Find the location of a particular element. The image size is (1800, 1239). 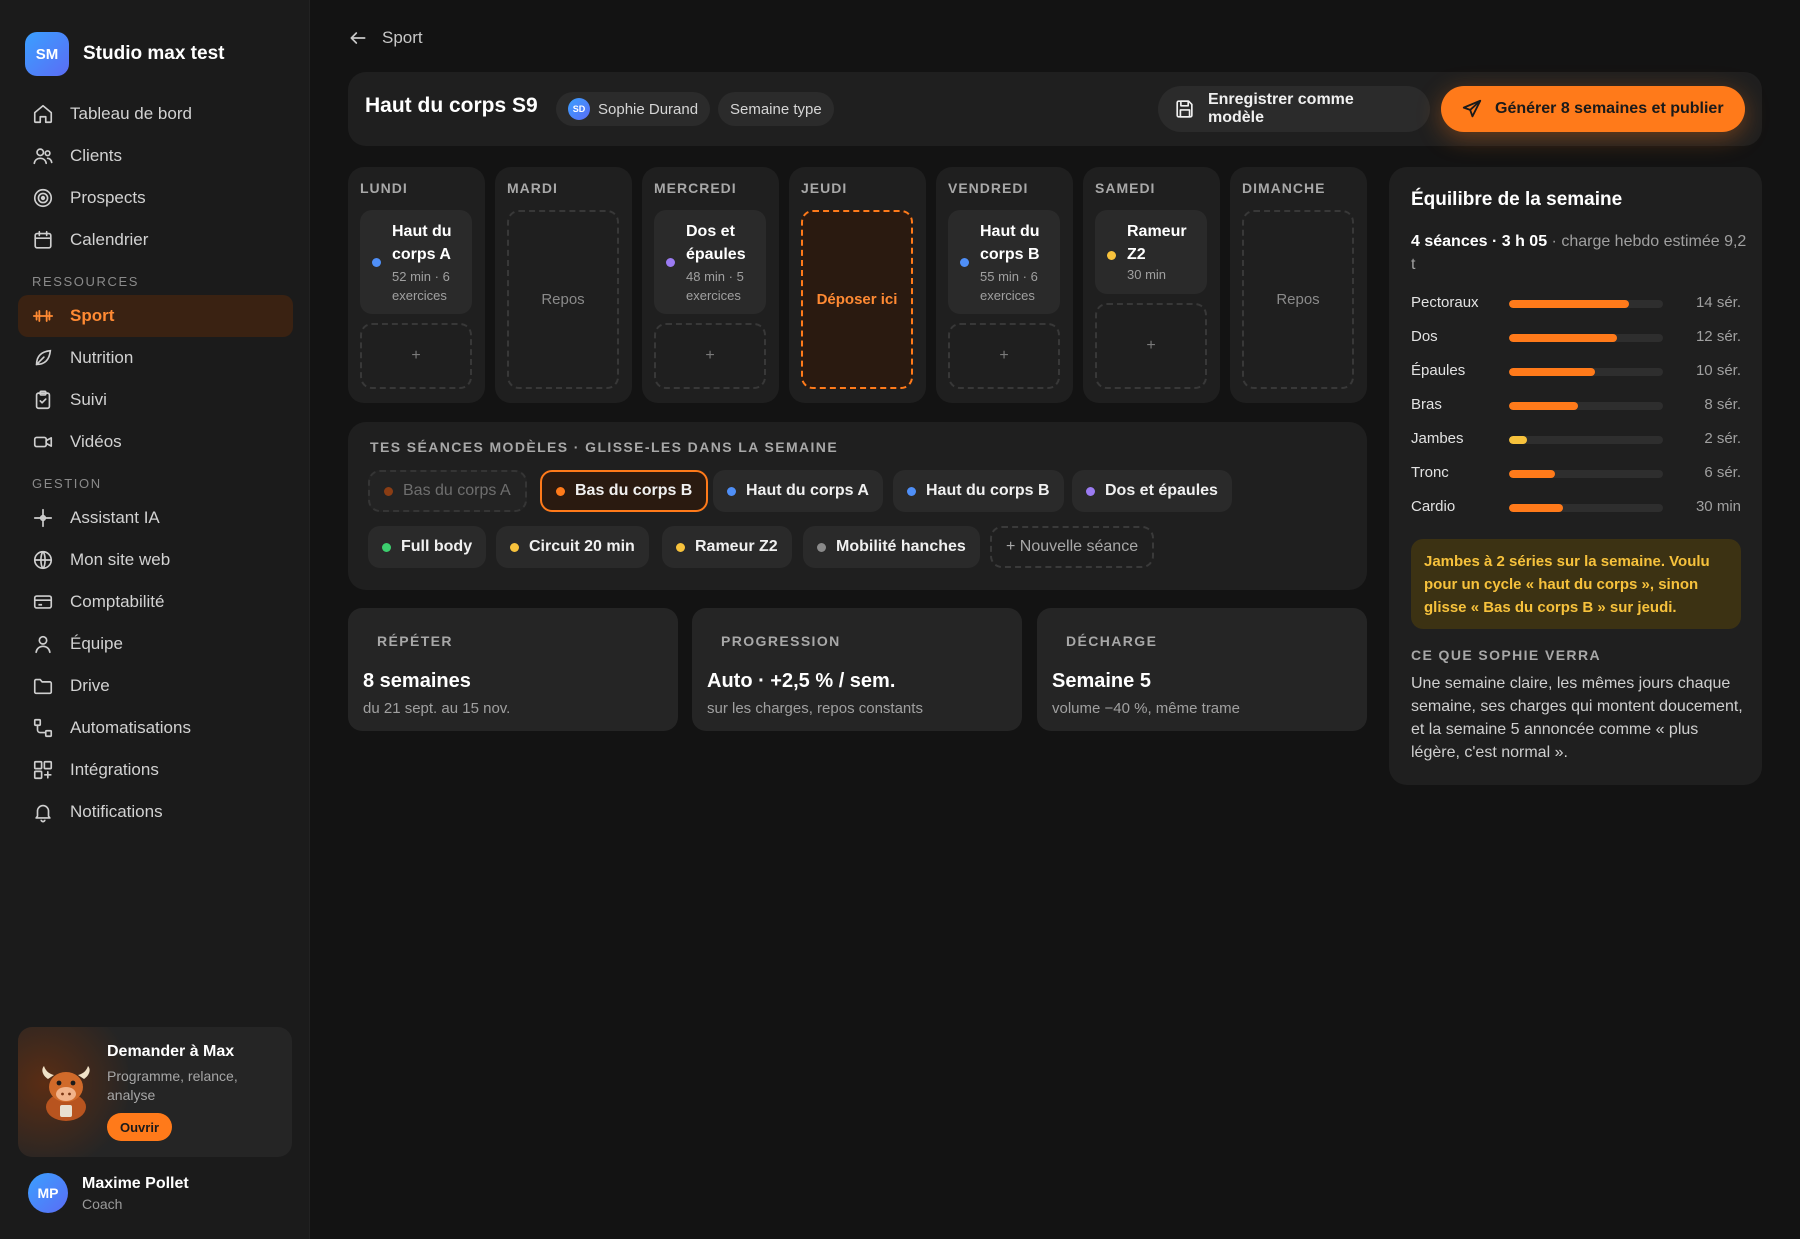

week-type-chip: Semaine type is located at coordinates (776, 109).